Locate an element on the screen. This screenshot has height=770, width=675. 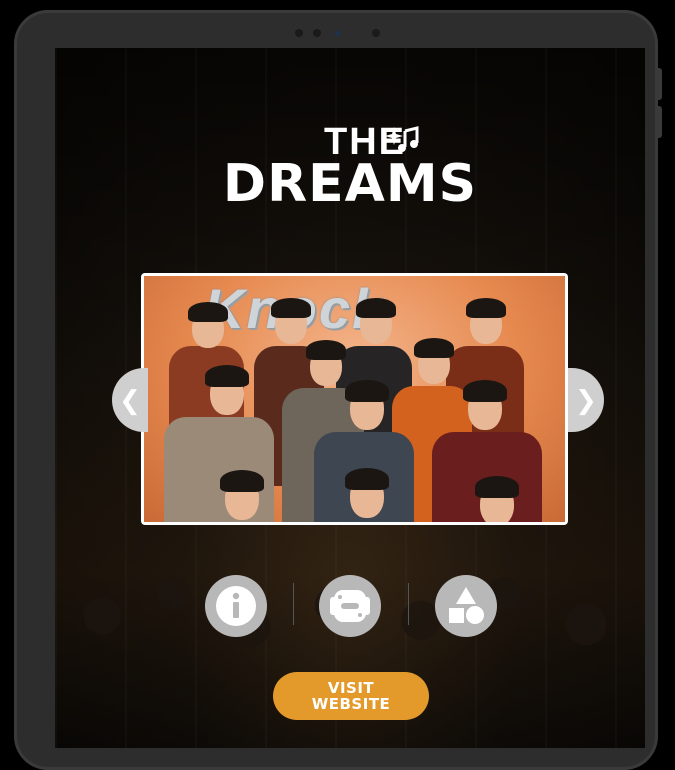
info-icon is located at coordinates (236, 606).